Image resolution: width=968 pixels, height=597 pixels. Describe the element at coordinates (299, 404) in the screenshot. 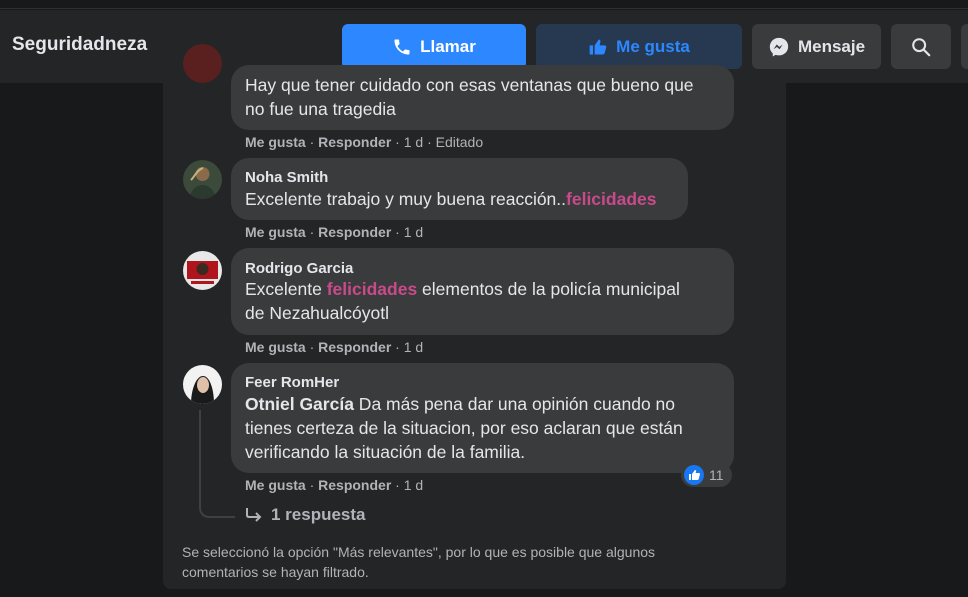

I see `mention-link: Otniel García` at that location.